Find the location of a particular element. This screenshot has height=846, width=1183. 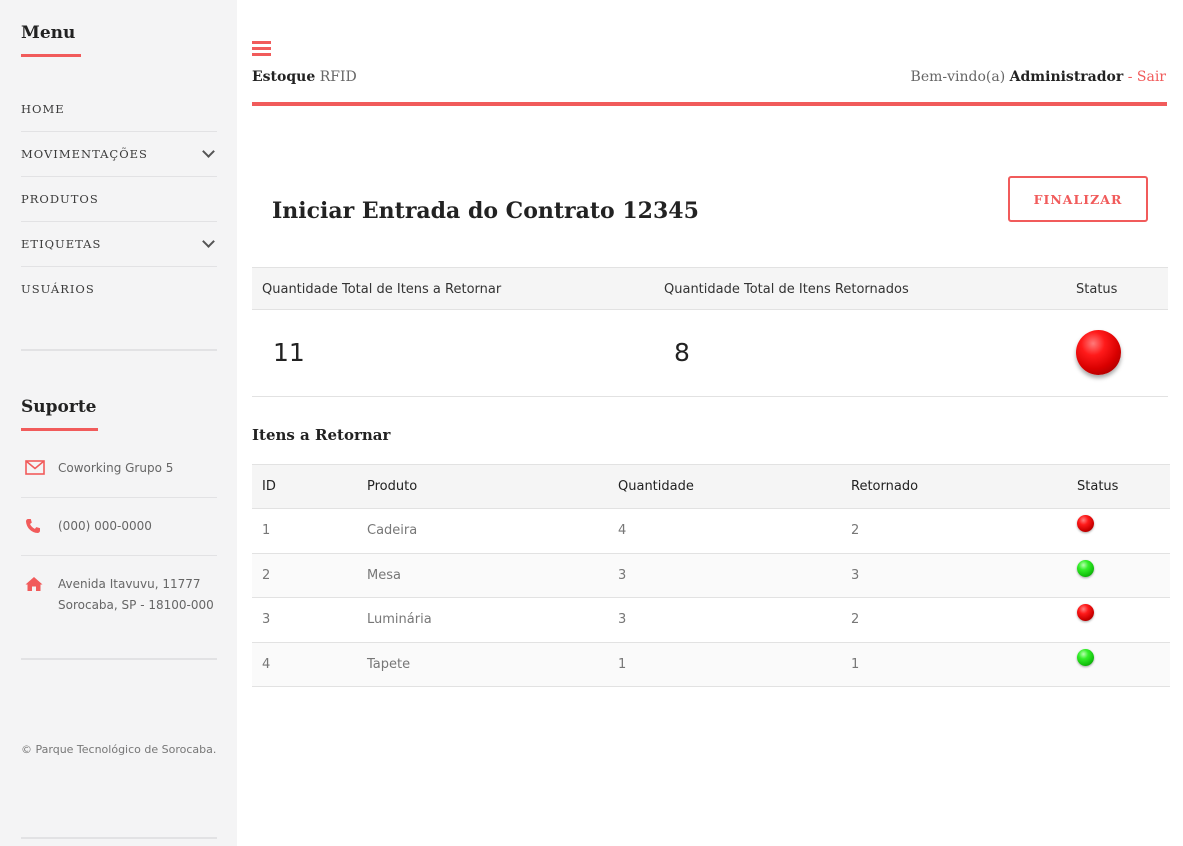

cell-product: Cadeira is located at coordinates (482, 531).